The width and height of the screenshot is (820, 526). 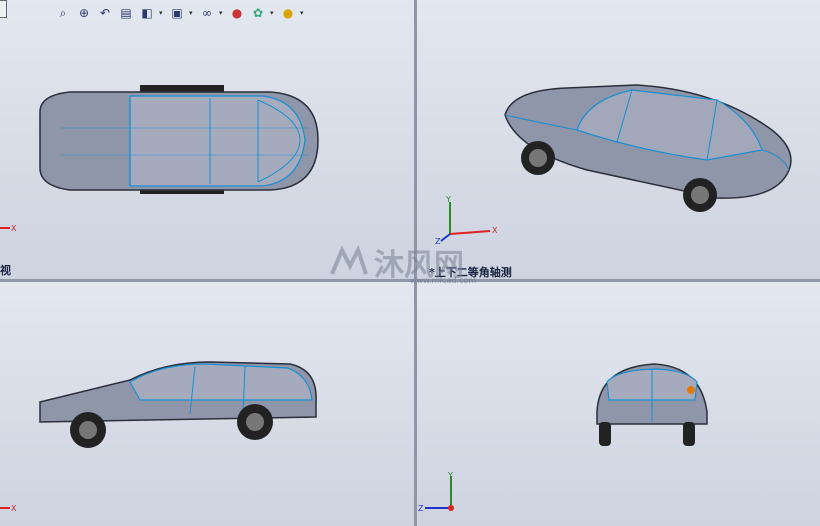 I want to click on car-rear-view, so click(x=652, y=404).